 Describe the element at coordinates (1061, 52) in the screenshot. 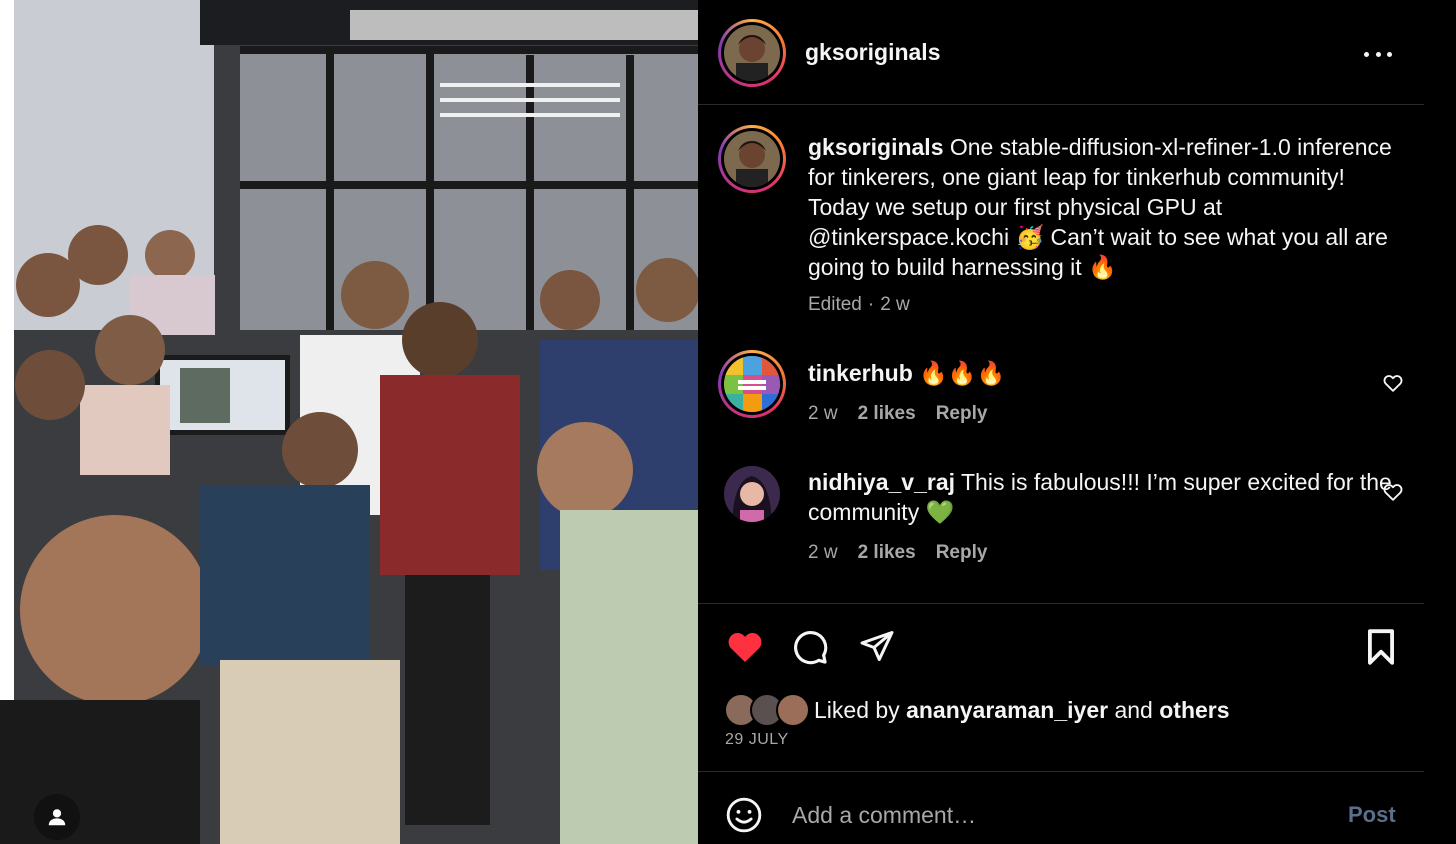

I see `post-header: gksoriginals` at that location.